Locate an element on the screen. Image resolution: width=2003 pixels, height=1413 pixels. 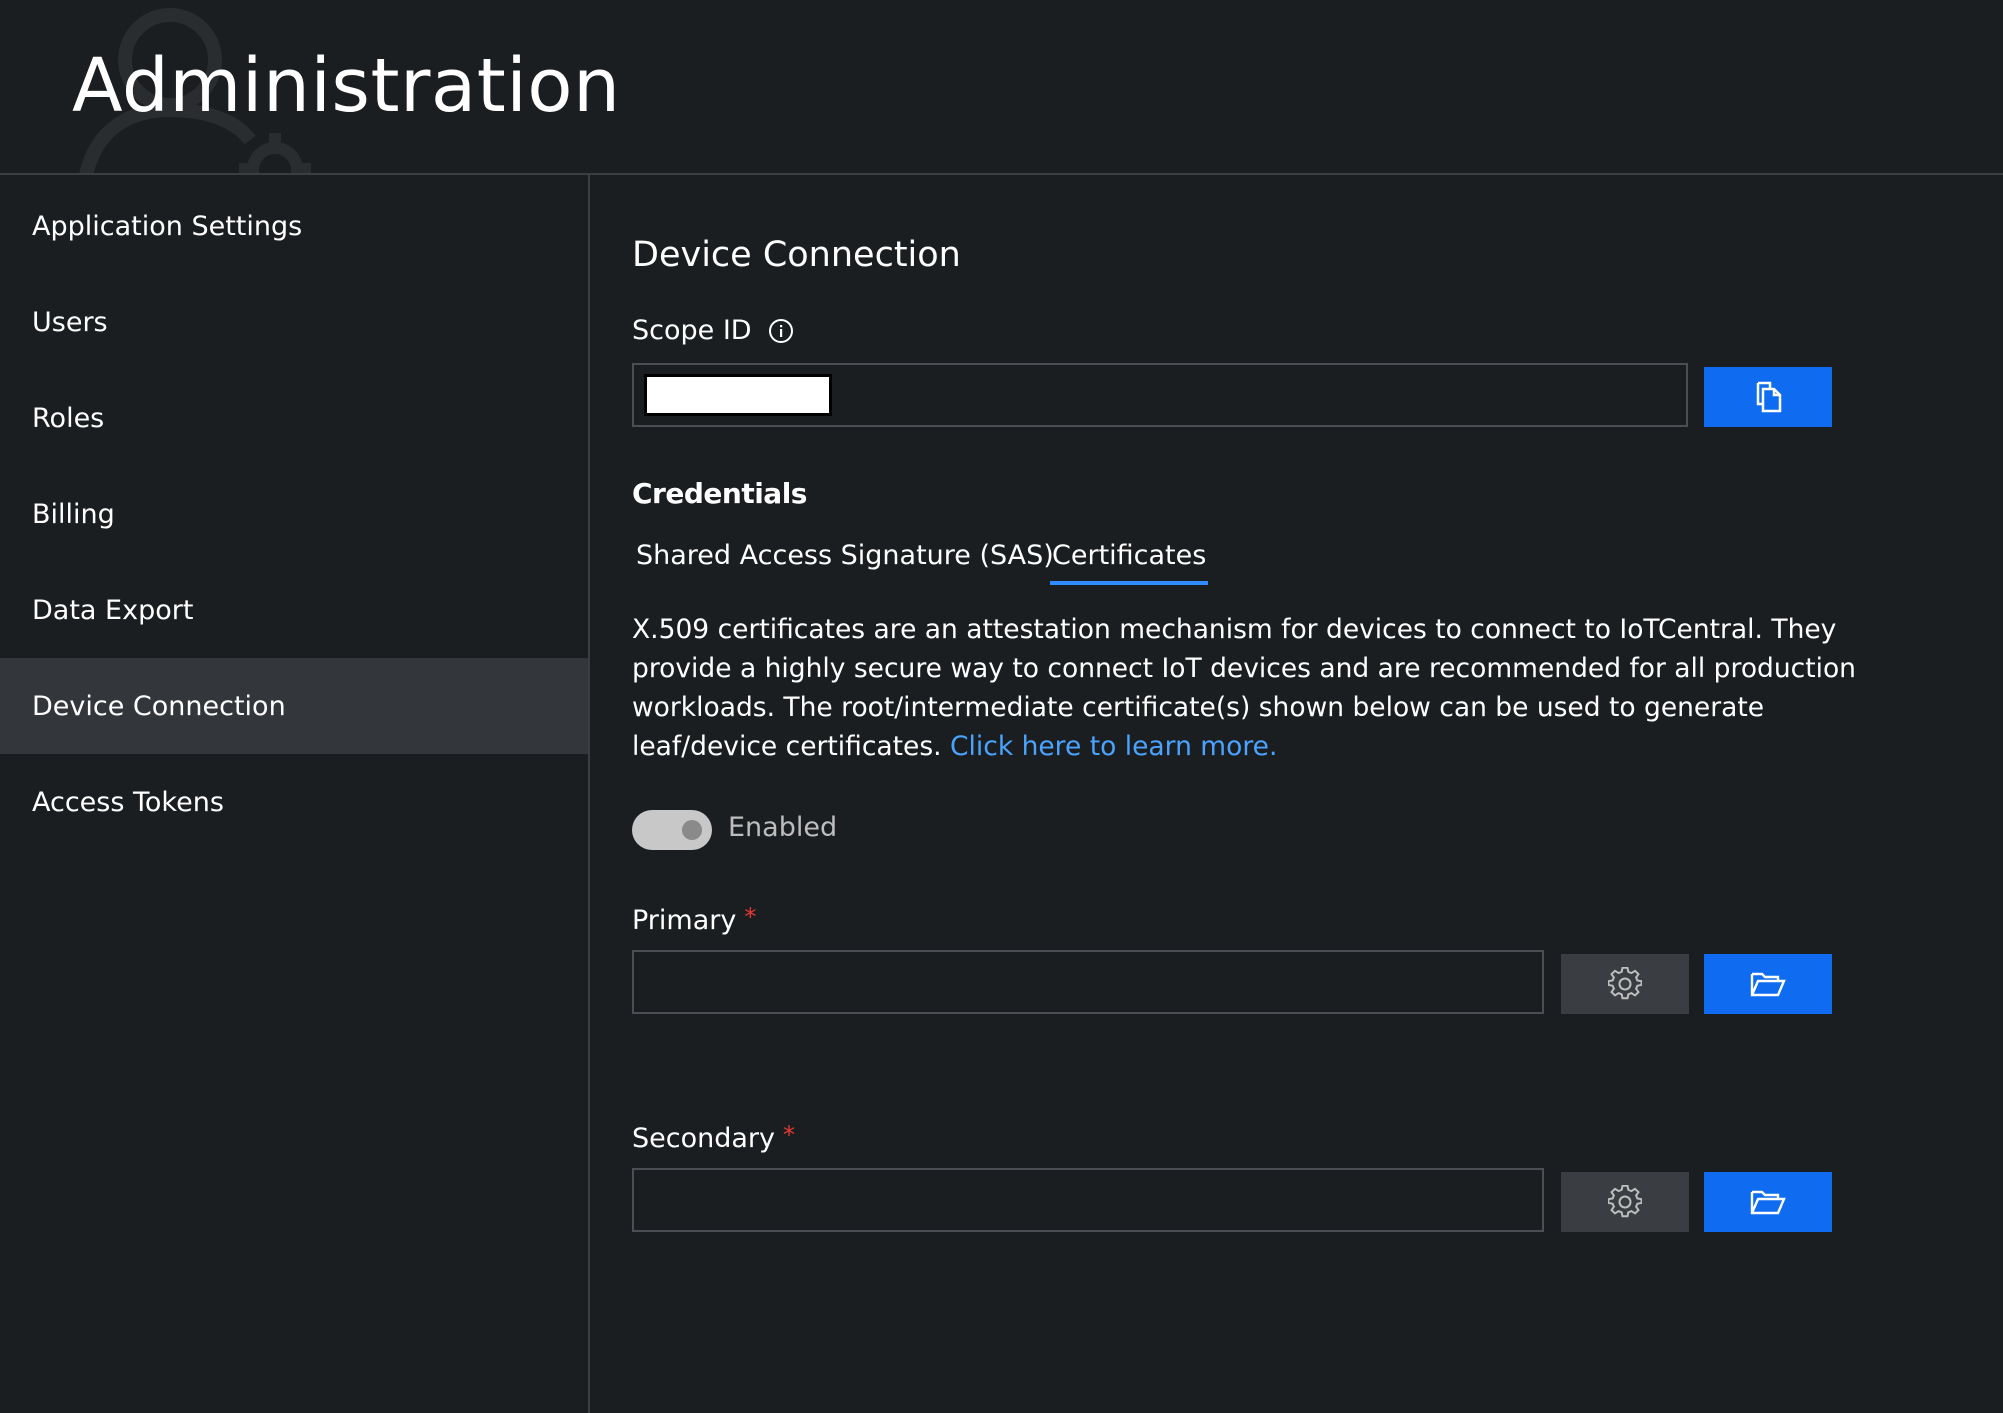
tab-certificates: Certificates is located at coordinates (1129, 562).